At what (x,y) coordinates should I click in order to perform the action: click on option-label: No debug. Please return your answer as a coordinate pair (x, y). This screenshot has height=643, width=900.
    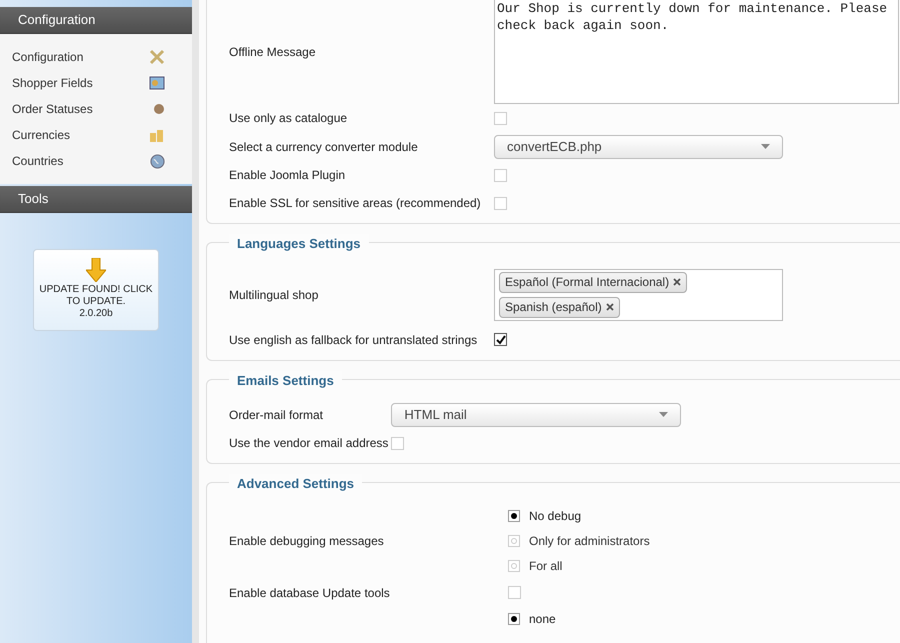
    Looking at the image, I should click on (555, 516).